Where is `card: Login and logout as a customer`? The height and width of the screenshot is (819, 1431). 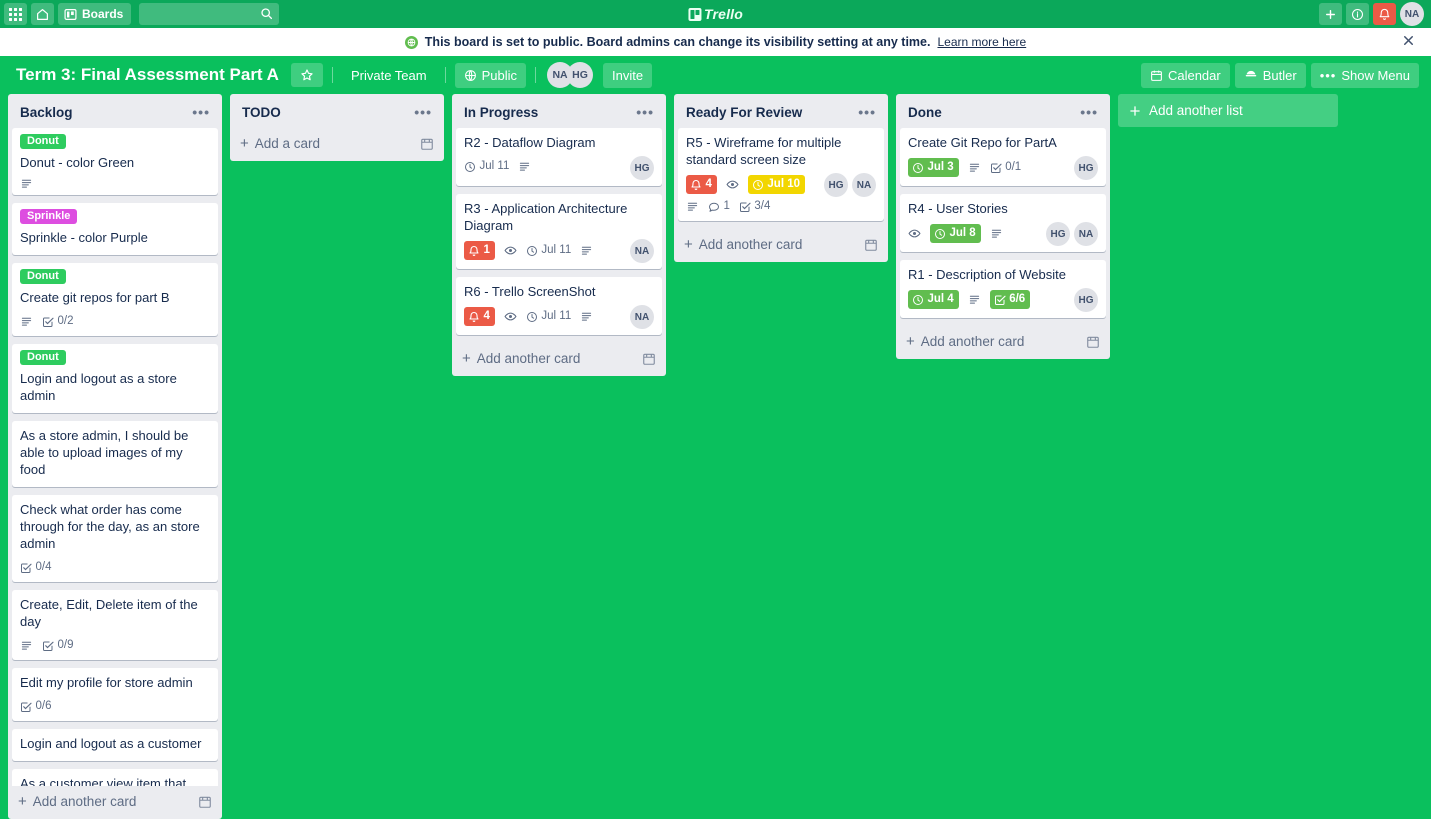
card: Login and logout as a customer is located at coordinates (115, 745).